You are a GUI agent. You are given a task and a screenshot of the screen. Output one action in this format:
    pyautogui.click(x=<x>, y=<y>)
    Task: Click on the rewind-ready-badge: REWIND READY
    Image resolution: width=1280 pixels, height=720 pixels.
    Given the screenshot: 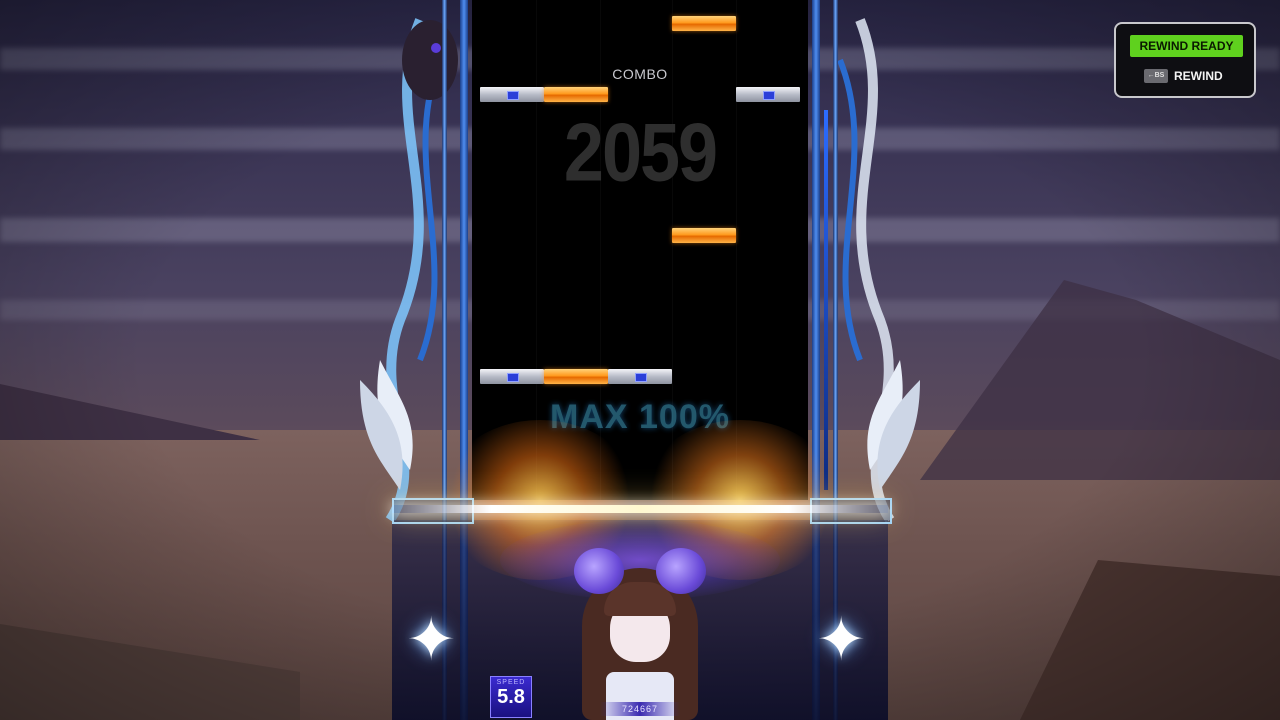 What is the action you would take?
    pyautogui.click(x=1186, y=46)
    